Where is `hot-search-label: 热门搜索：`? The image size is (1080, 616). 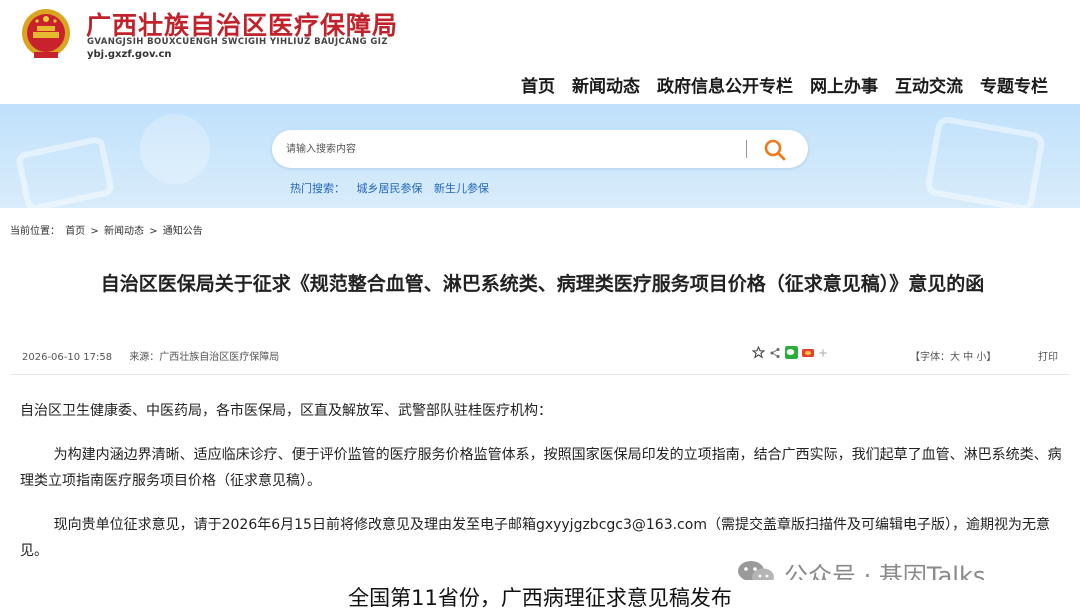 hot-search-label: 热门搜索： is located at coordinates (317, 188).